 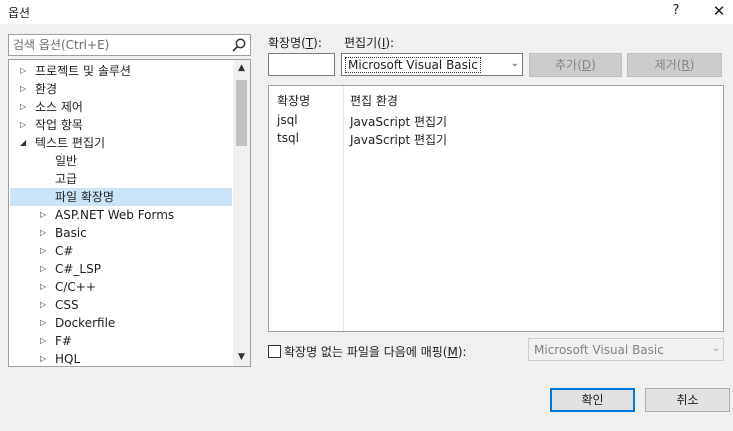 I want to click on tree-item: ▷ 프로젝트 및 솔루션, so click(x=121, y=71).